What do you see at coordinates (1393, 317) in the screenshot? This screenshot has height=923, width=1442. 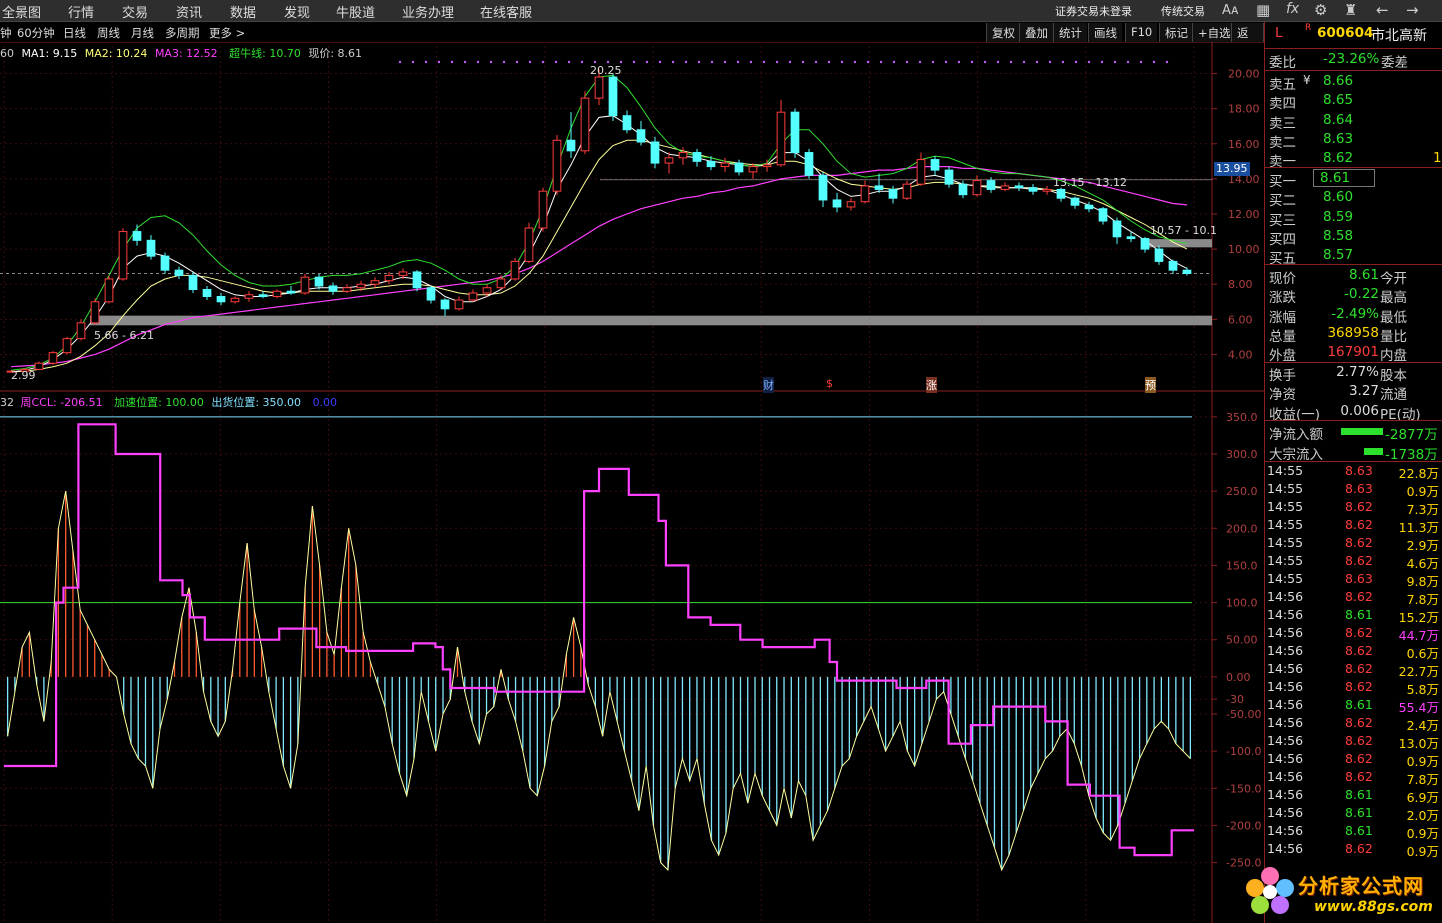 I see `stat-label-2: 最低` at bounding box center [1393, 317].